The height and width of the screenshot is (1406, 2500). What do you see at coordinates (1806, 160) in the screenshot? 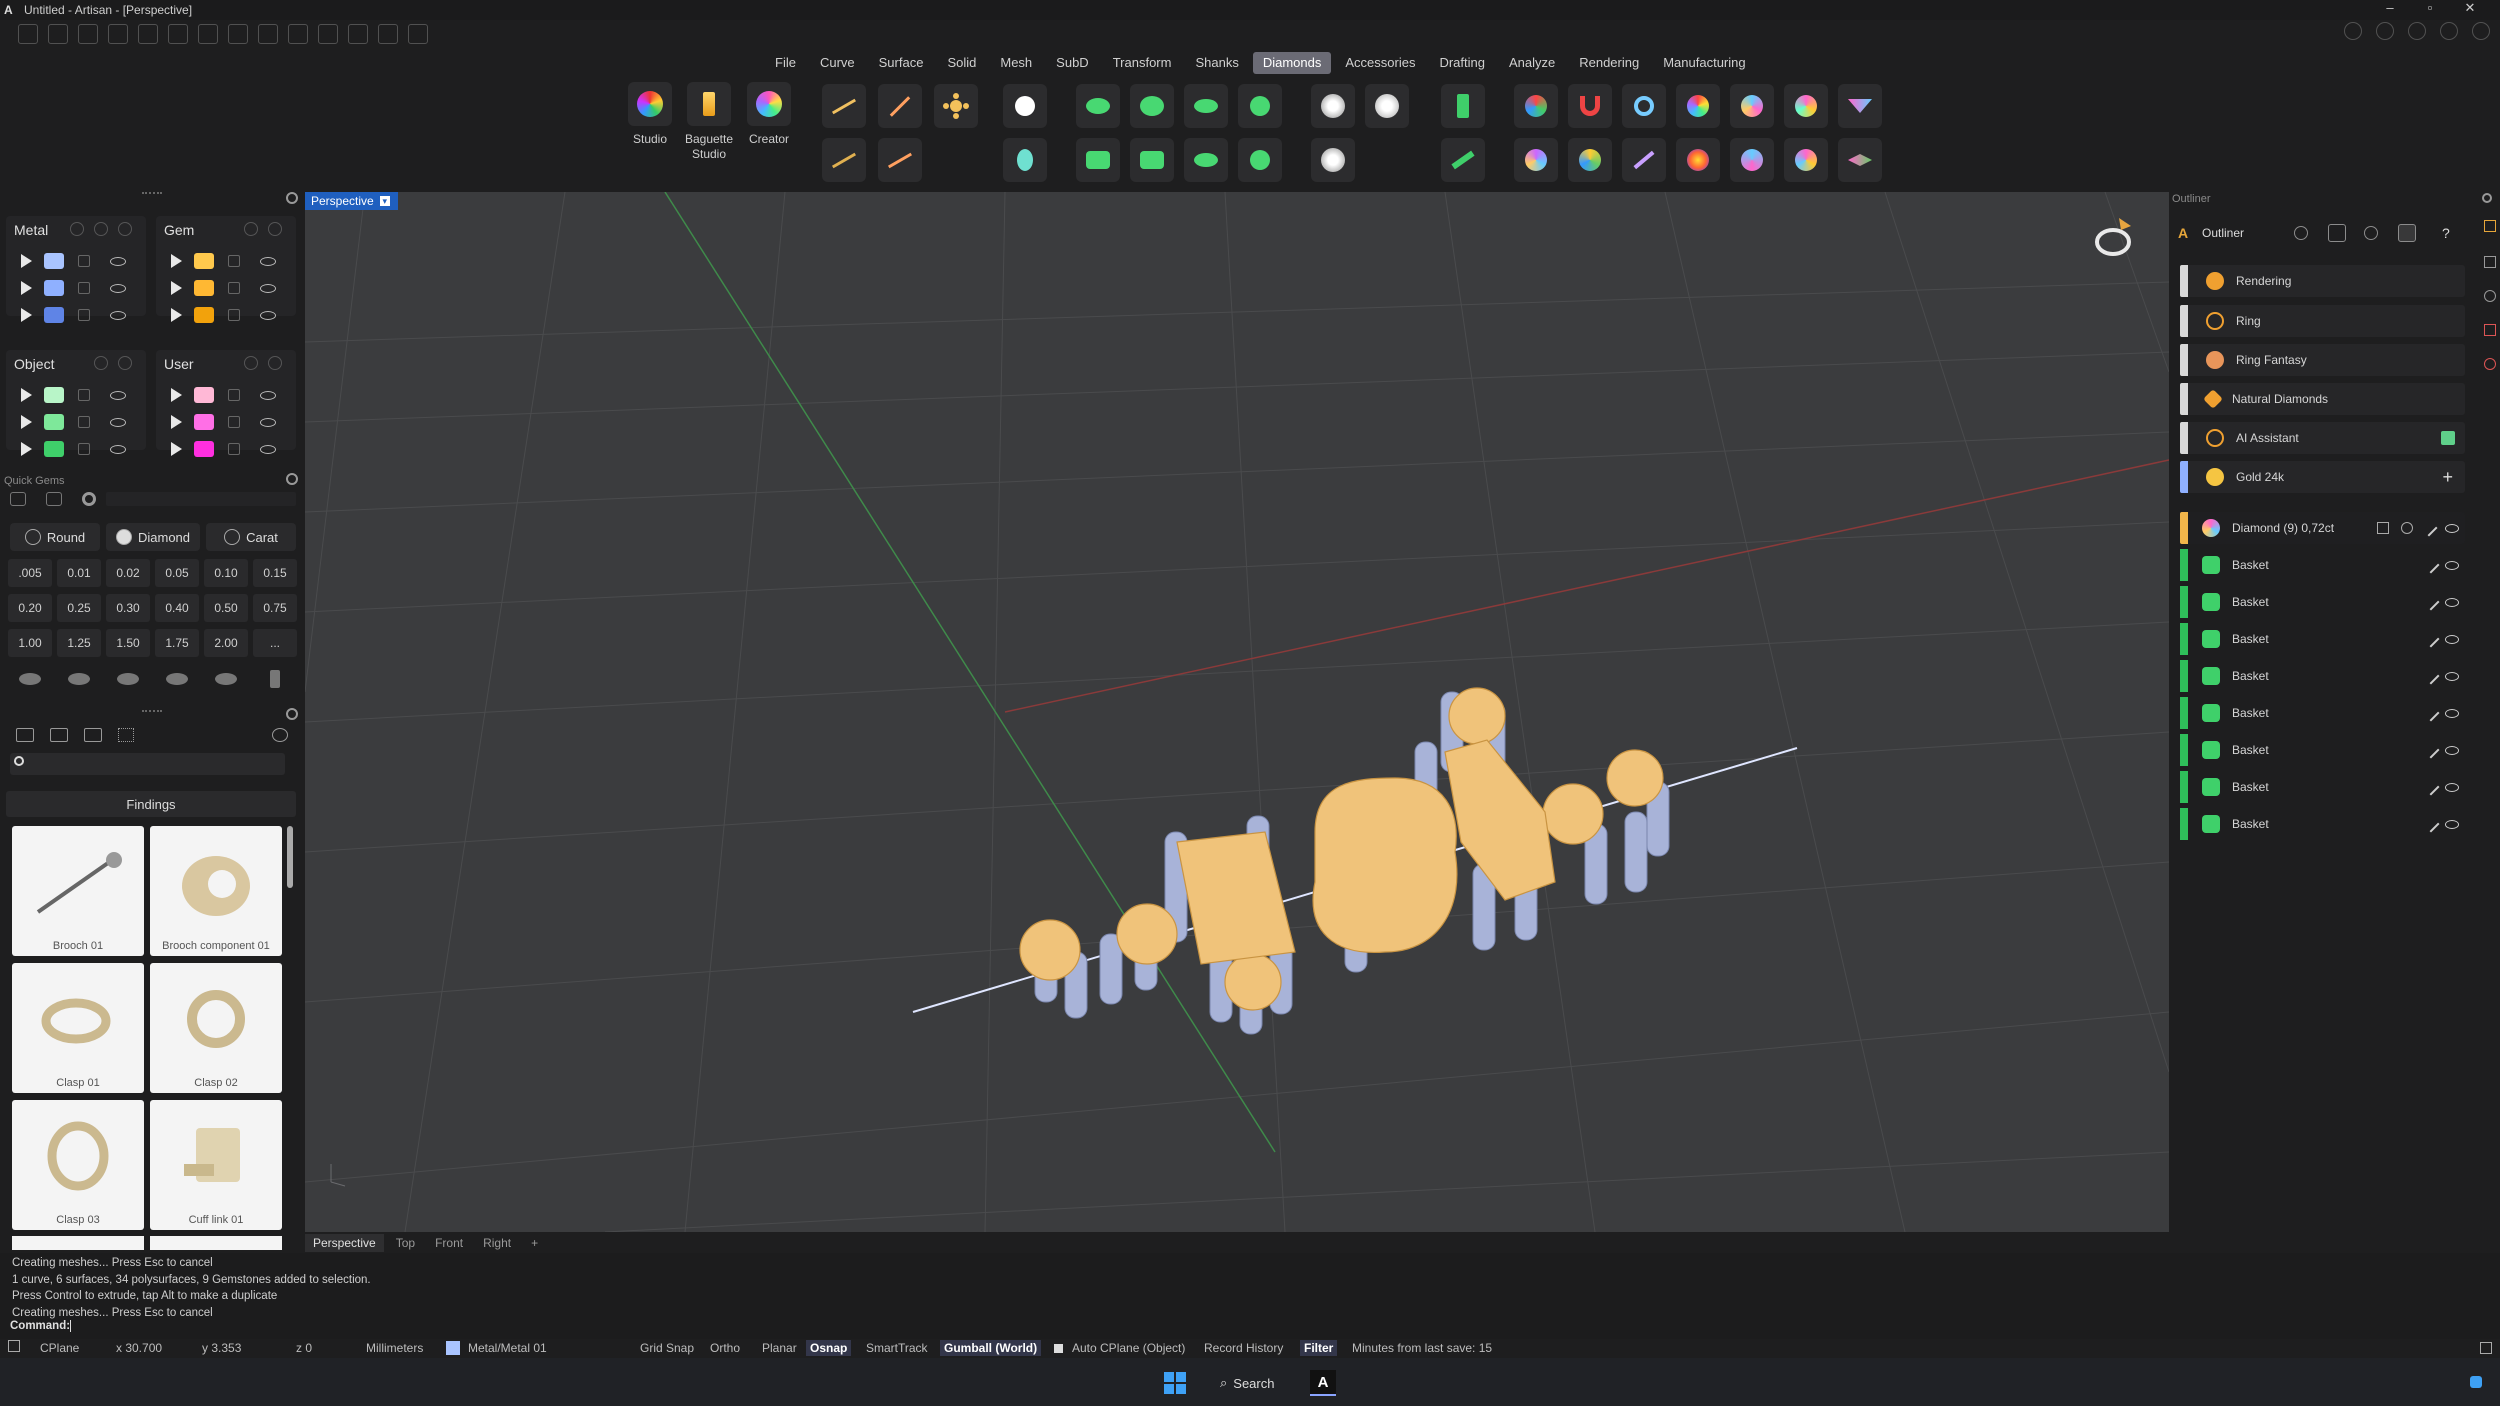
I see `gem-spacing-check-icon` at bounding box center [1806, 160].